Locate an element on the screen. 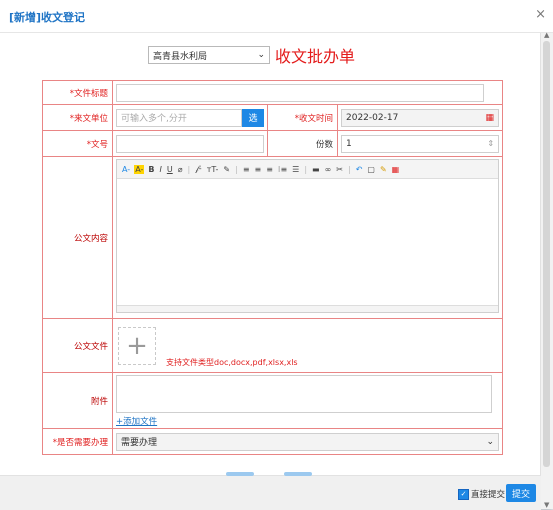 The width and height of the screenshot is (553, 510). scroll-down-icon: ▼ is located at coordinates (546, 505).